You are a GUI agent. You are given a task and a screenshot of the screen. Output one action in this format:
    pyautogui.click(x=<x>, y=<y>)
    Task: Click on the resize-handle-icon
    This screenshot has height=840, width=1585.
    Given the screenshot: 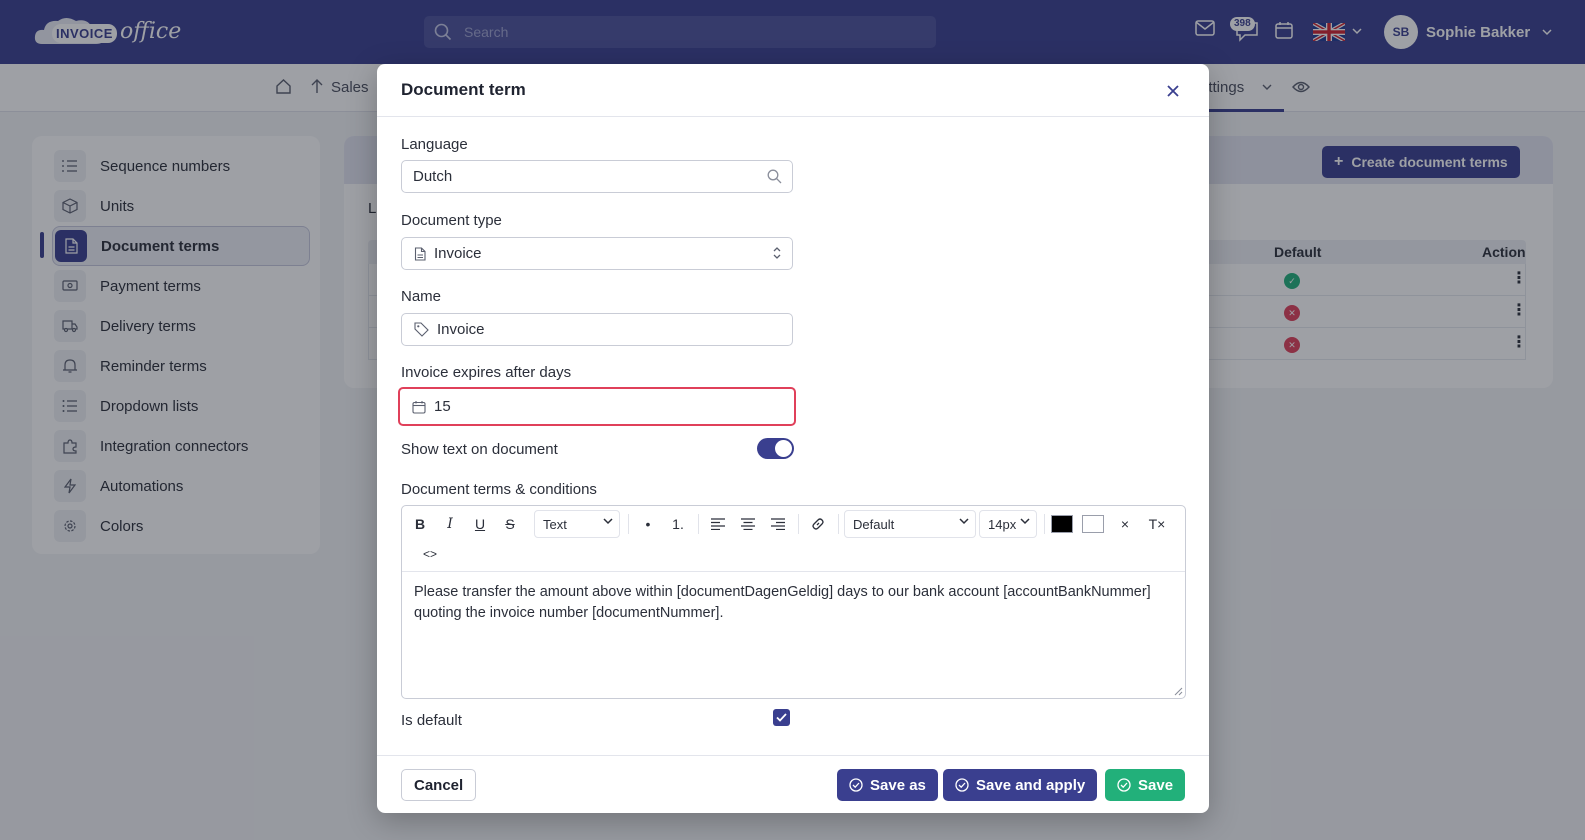 What is the action you would take?
    pyautogui.click(x=1178, y=691)
    